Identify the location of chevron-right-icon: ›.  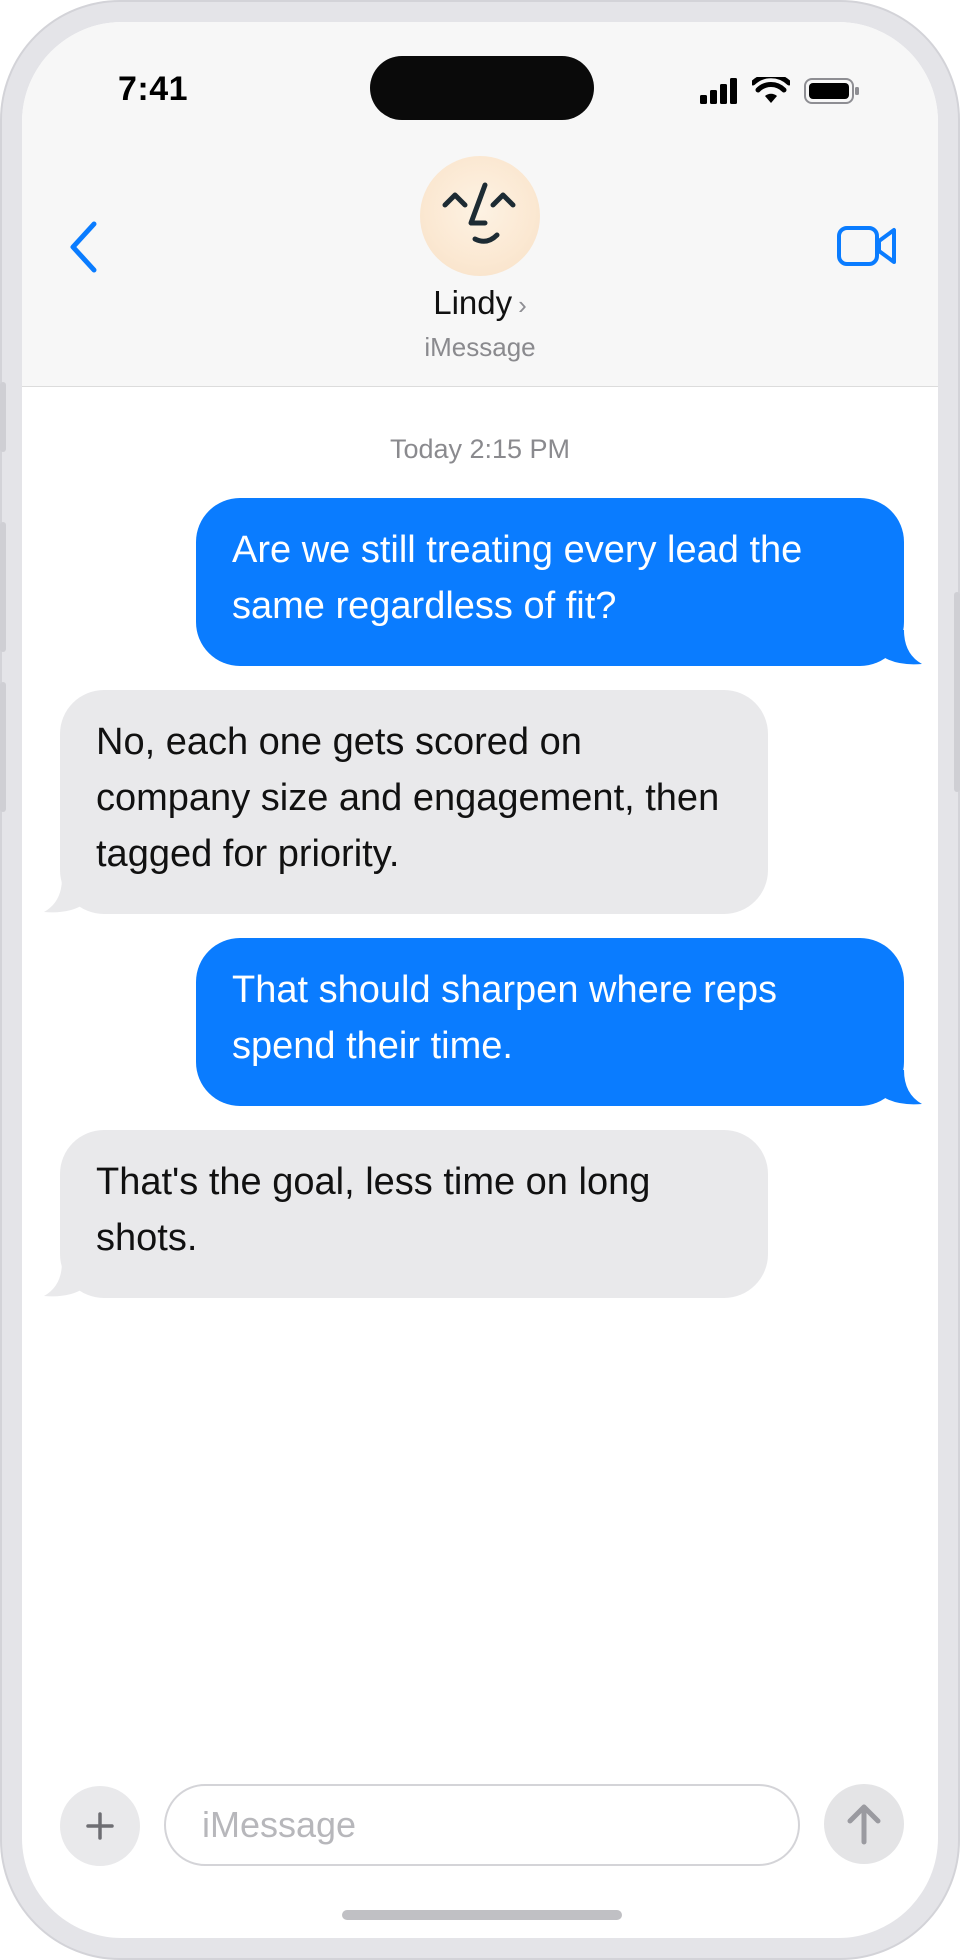
(522, 305).